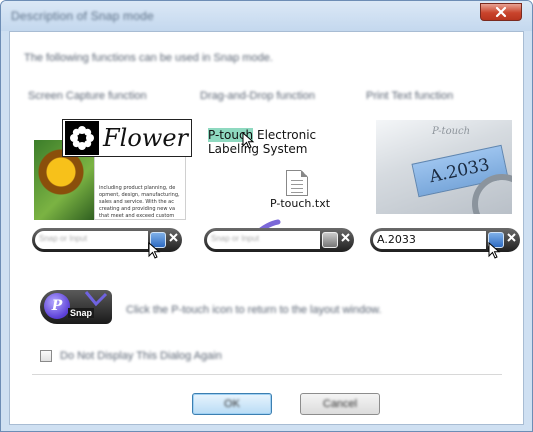 This screenshot has width=533, height=432. I want to click on ok-button-label: OK, so click(232, 404).